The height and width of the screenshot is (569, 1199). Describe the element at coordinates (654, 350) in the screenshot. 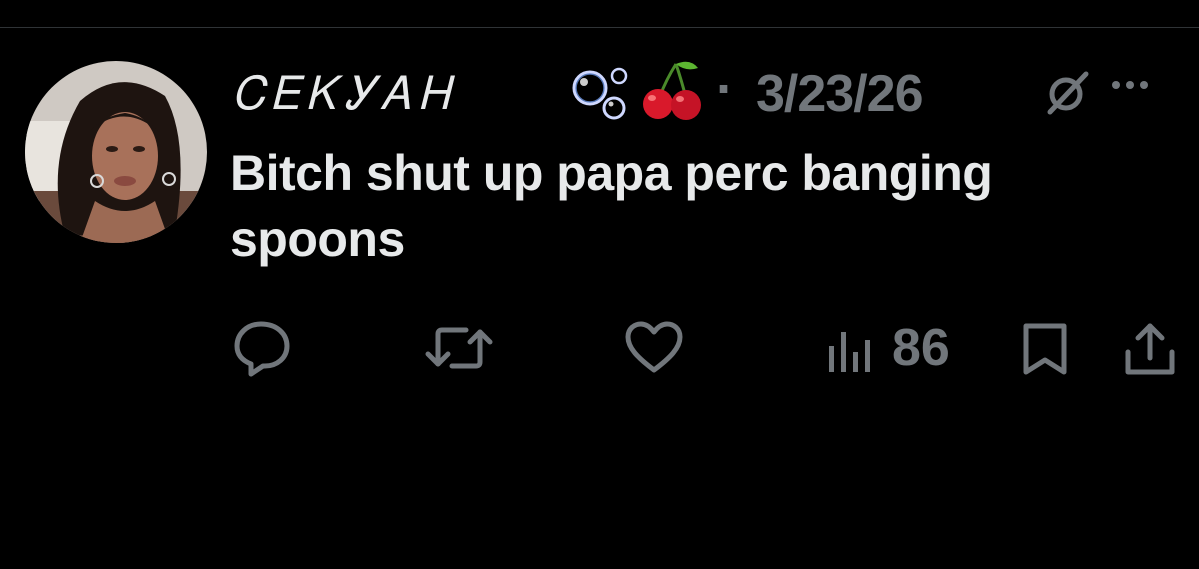

I see `heart-icon` at that location.